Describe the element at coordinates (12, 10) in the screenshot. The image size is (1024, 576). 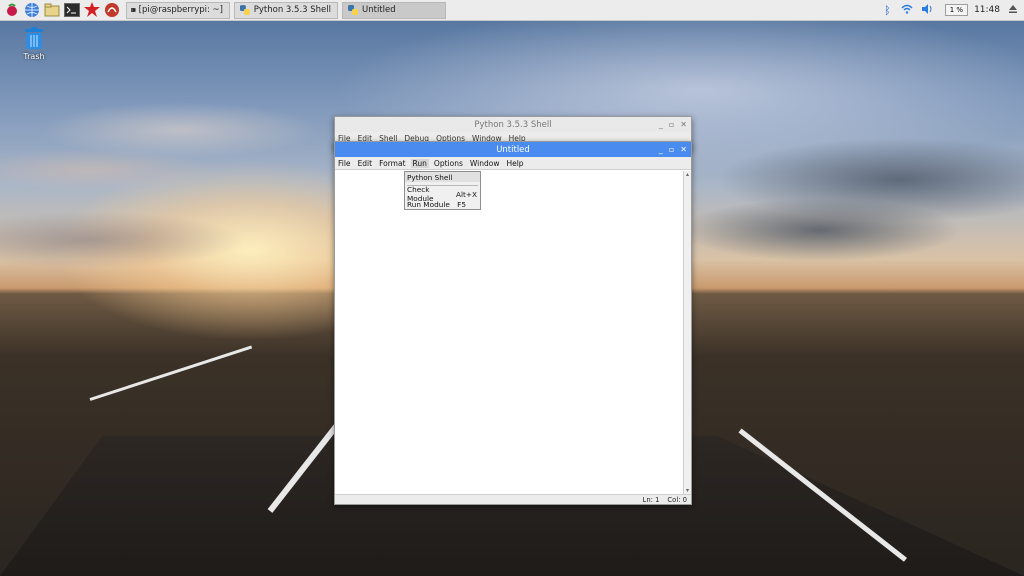
I see `raspberry-menu-icon` at that location.